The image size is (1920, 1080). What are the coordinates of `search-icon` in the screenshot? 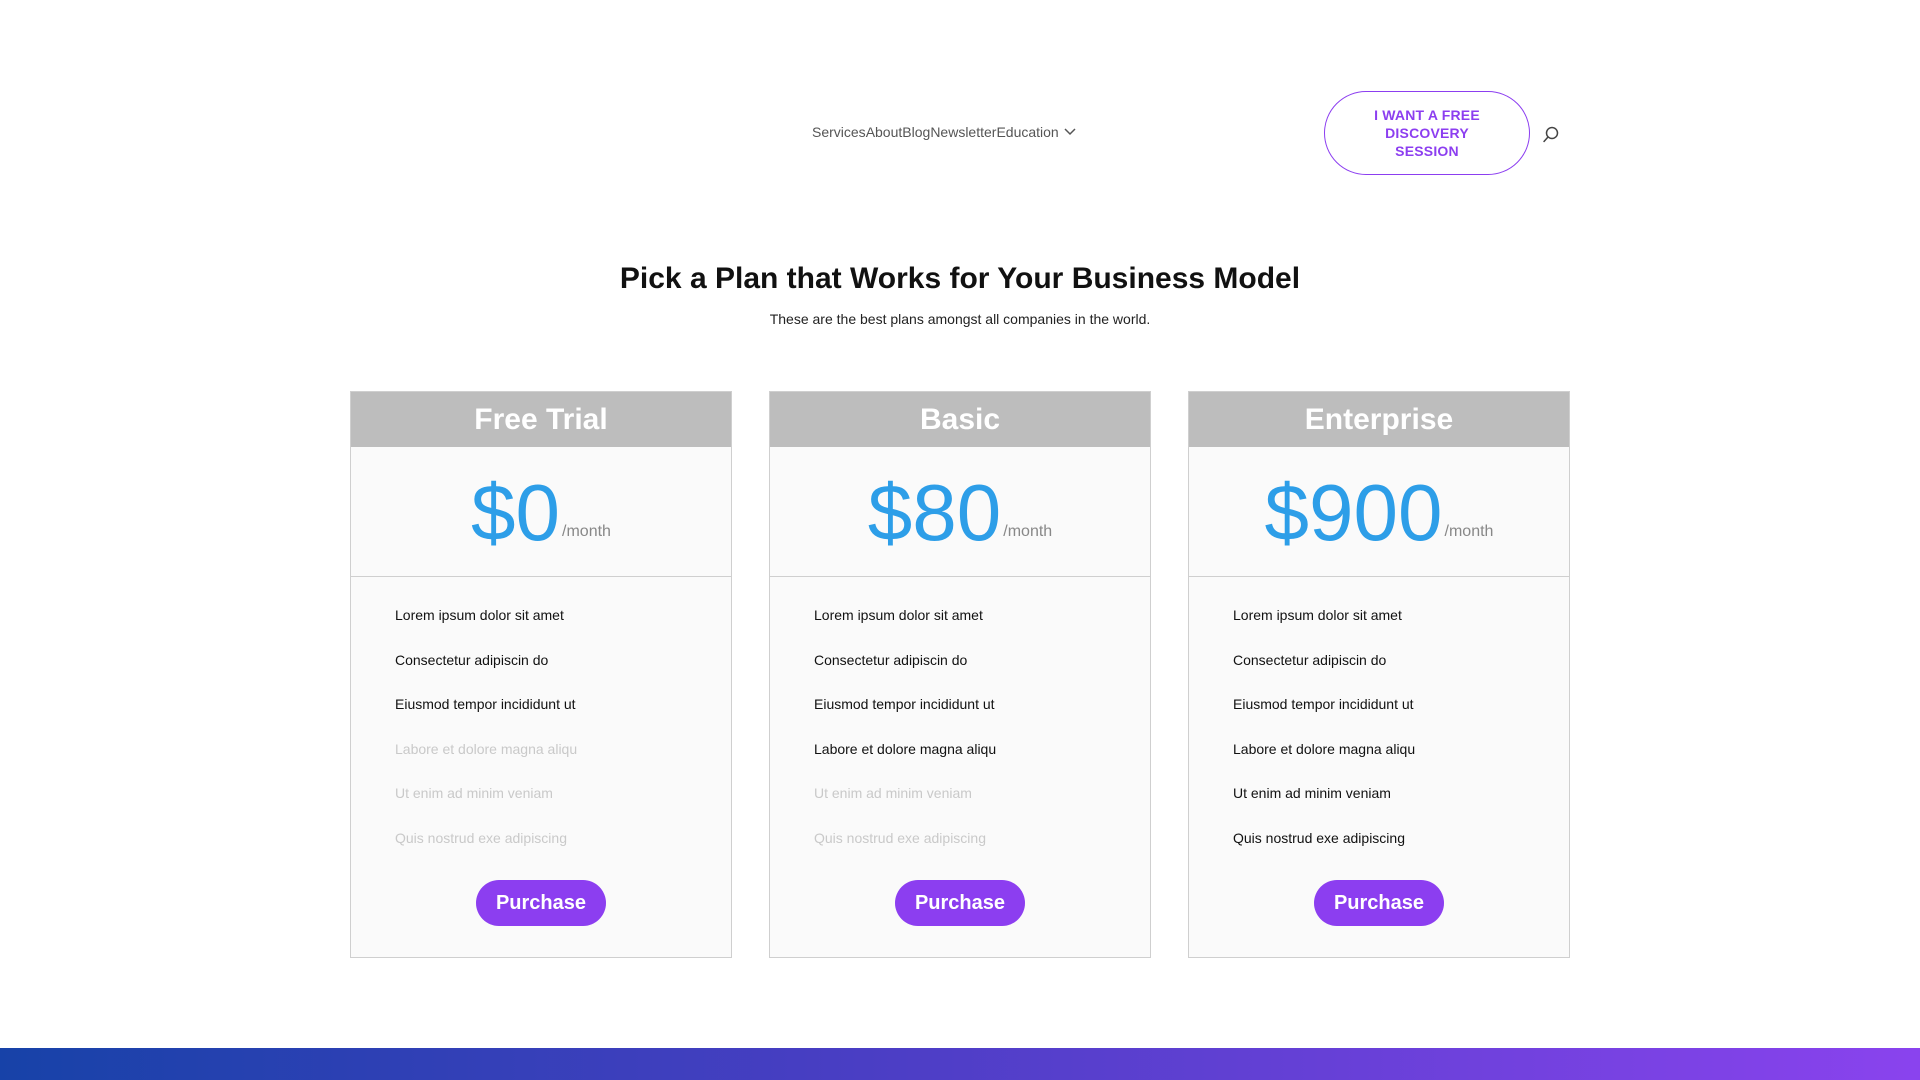 It's located at (1551, 135).